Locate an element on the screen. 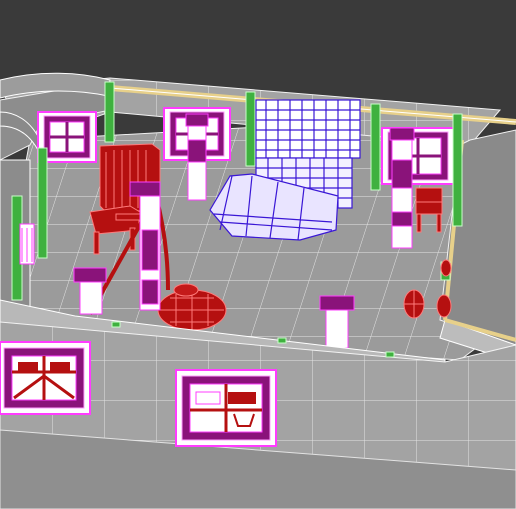  front-wall-window-right is located at coordinates (226, 408).